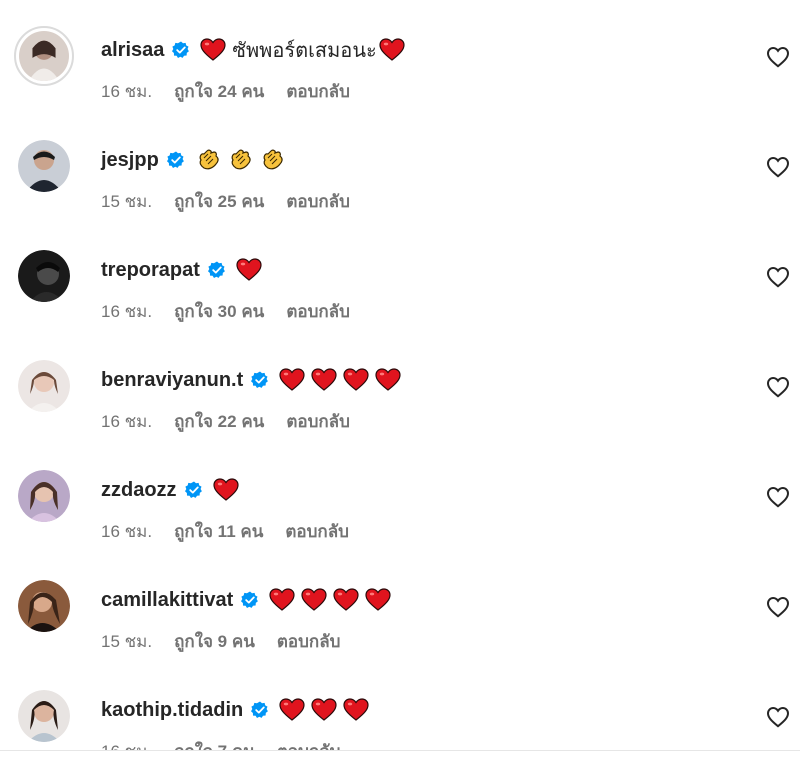 This screenshot has height=758, width=800. Describe the element at coordinates (400, 495) in the screenshot. I see `comment-item: zzdaozz 16 ชม. ถูกใจ 11 คน ตอบกลับ` at that location.